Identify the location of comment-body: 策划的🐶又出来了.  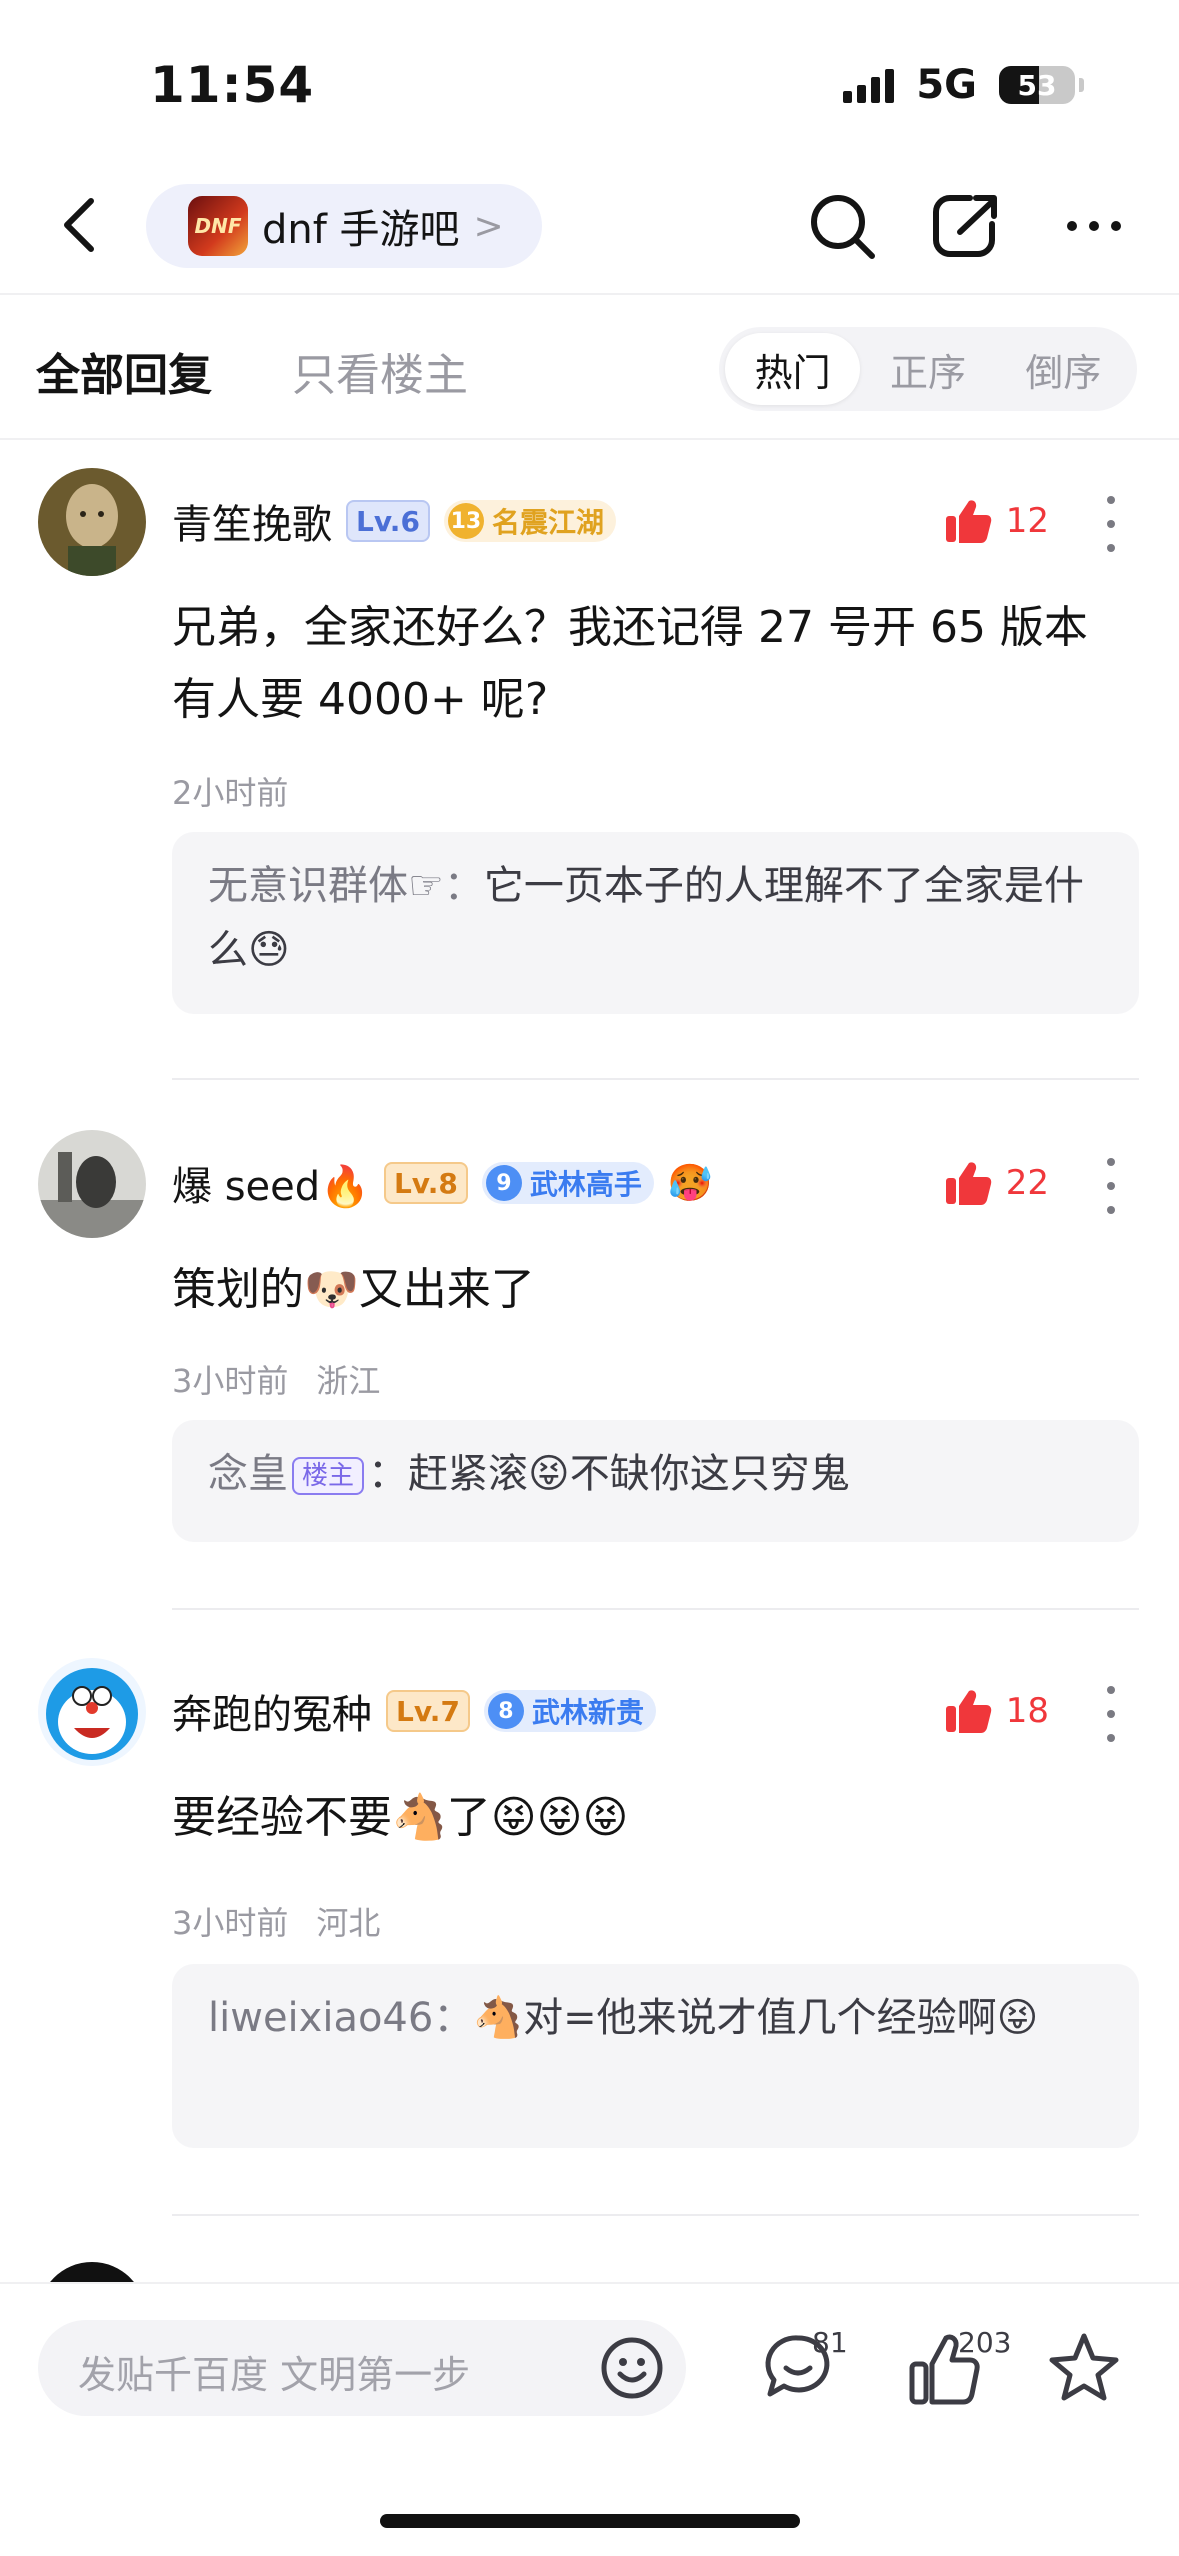
(353, 1289).